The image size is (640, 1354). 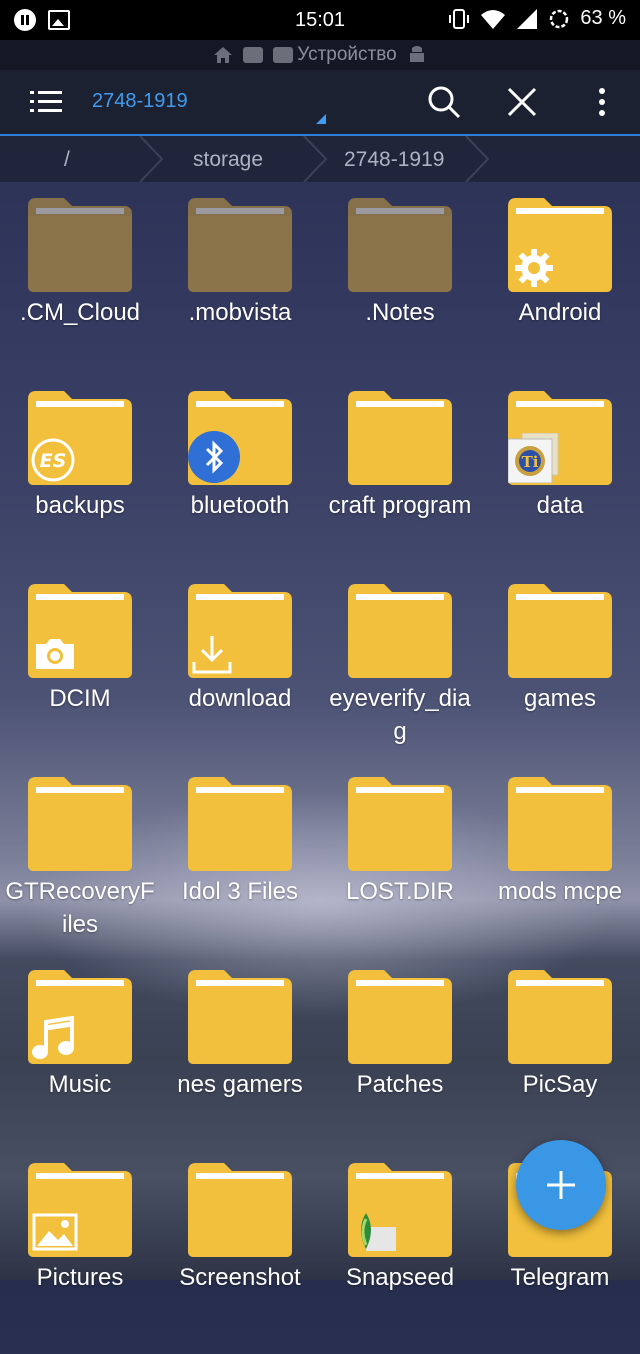 I want to click on folder-item: Ti data, so click(x=560, y=485).